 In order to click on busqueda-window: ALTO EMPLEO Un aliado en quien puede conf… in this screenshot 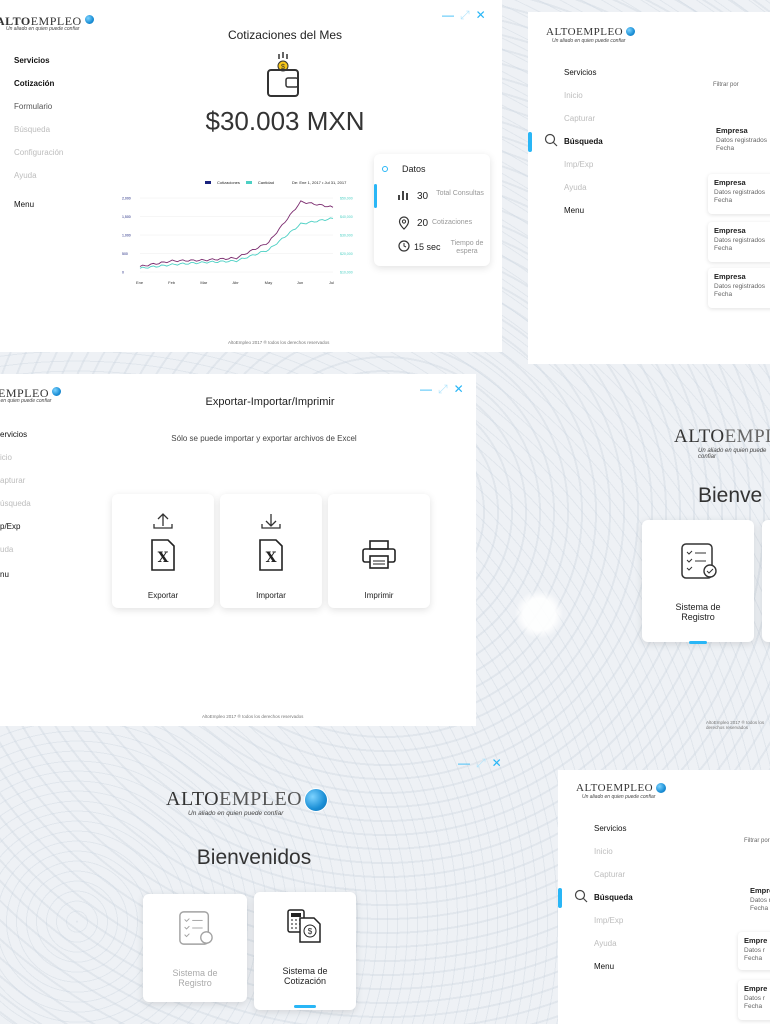, I will do `click(649, 188)`.